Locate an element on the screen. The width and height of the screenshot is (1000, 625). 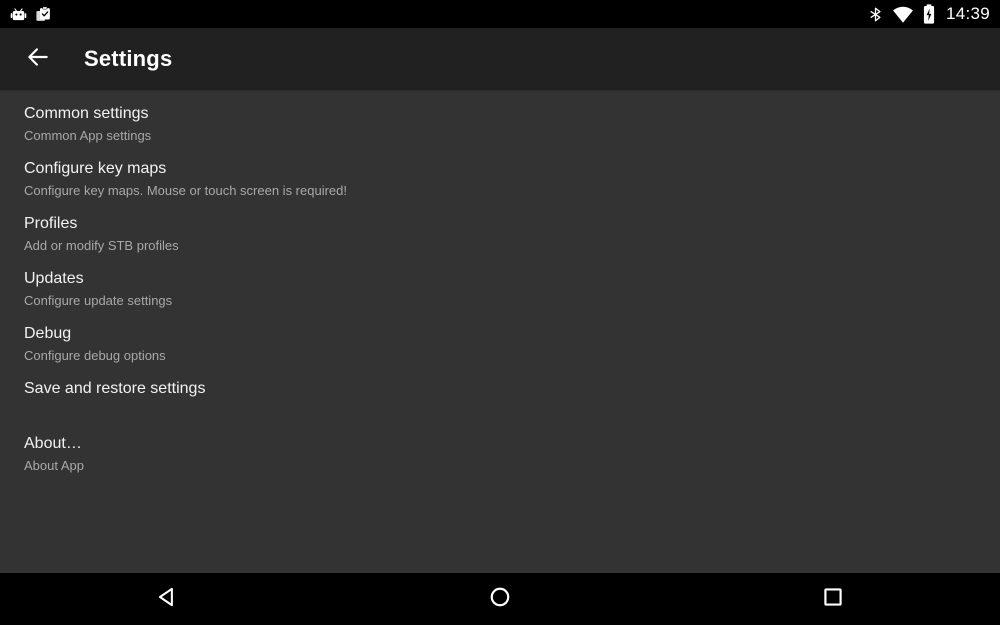
settings-item-about: About… About App is located at coordinates (500, 459).